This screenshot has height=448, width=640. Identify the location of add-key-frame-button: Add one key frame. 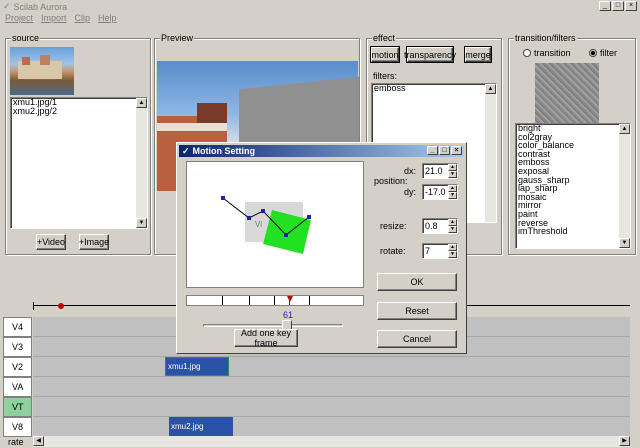
(266, 338).